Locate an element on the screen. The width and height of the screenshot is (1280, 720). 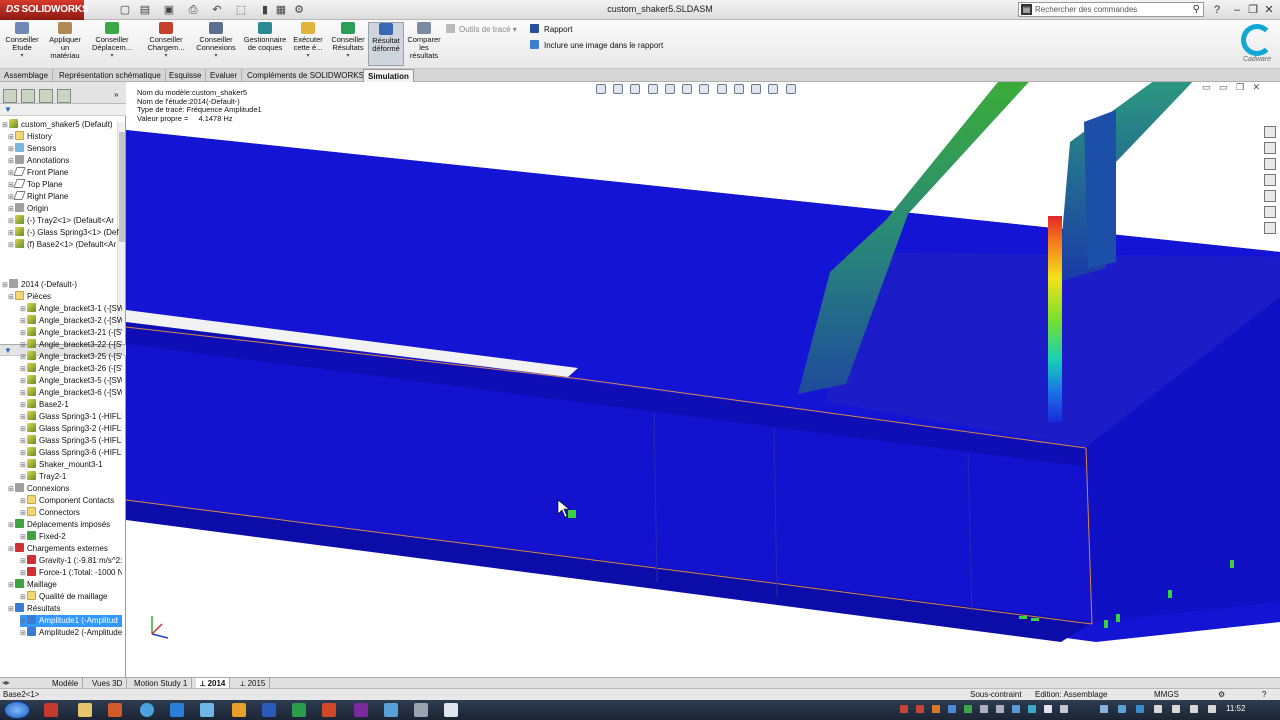
solidworks-taskbar-icon is located at coordinates (51, 710).